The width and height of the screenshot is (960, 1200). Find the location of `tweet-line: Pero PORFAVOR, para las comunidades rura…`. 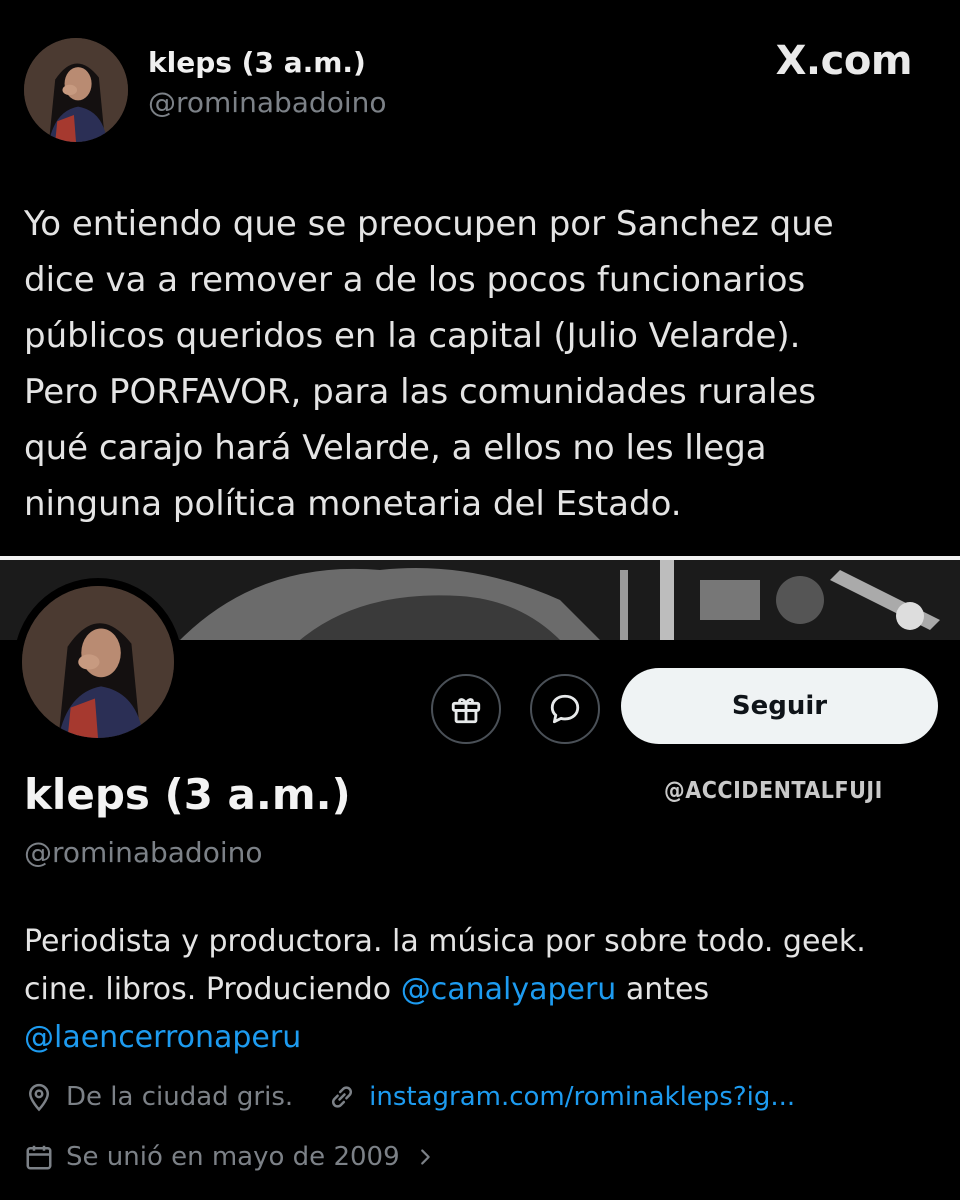

tweet-line: Pero PORFAVOR, para las comunidades rura… is located at coordinates (420, 392).